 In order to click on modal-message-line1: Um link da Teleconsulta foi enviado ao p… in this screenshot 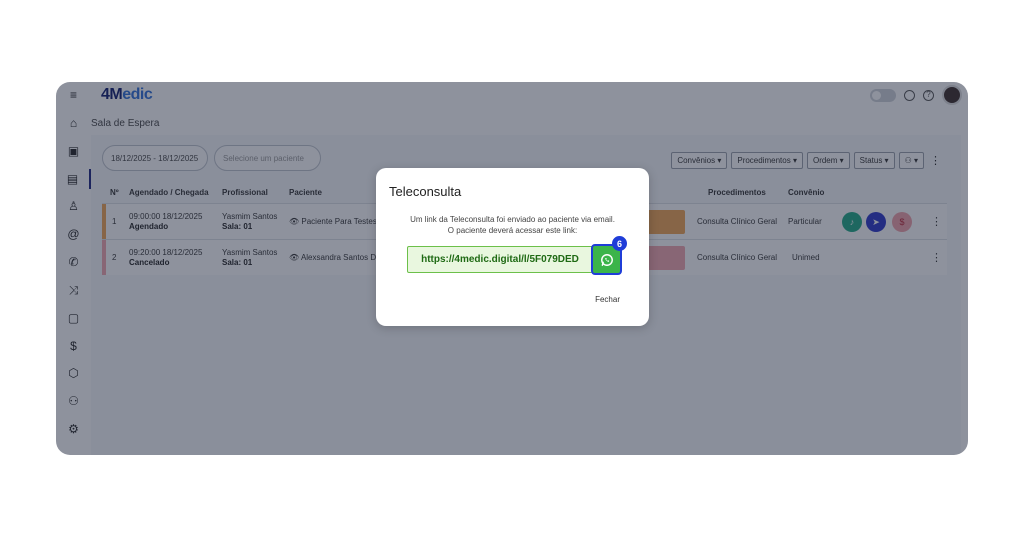, I will do `click(512, 219)`.